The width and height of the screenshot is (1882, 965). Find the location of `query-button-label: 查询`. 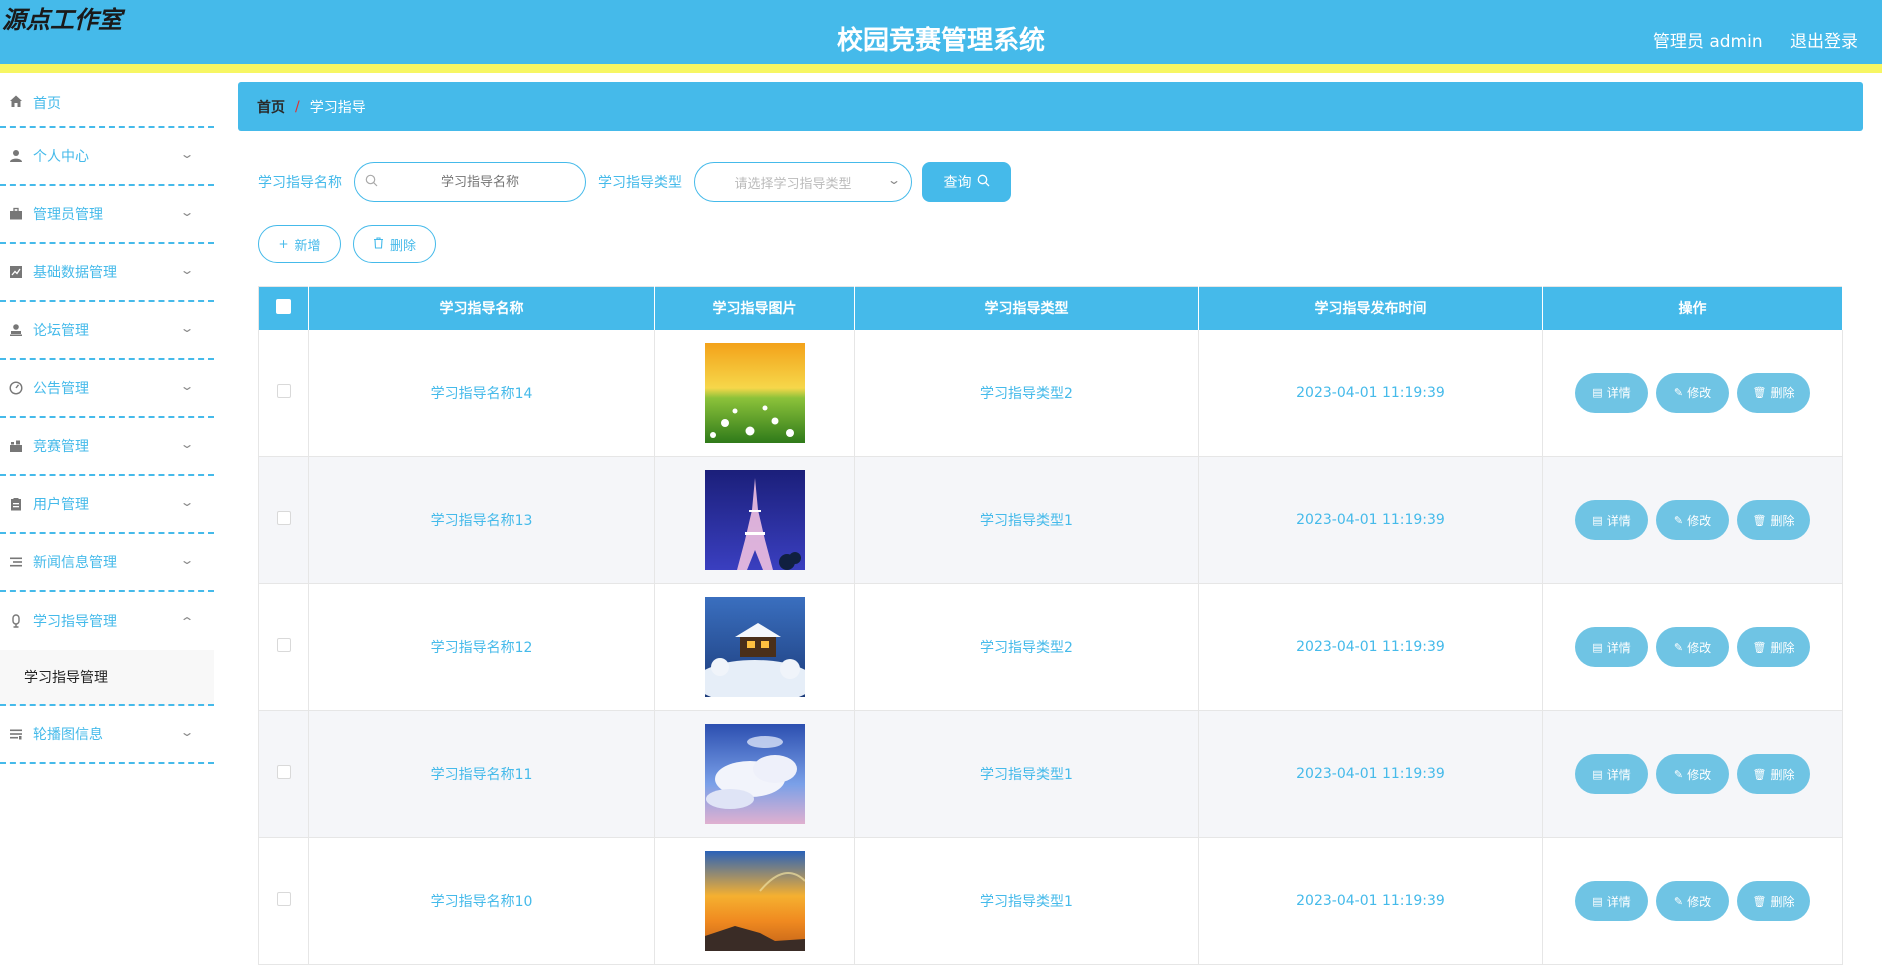

query-button-label: 查询 is located at coordinates (957, 183).